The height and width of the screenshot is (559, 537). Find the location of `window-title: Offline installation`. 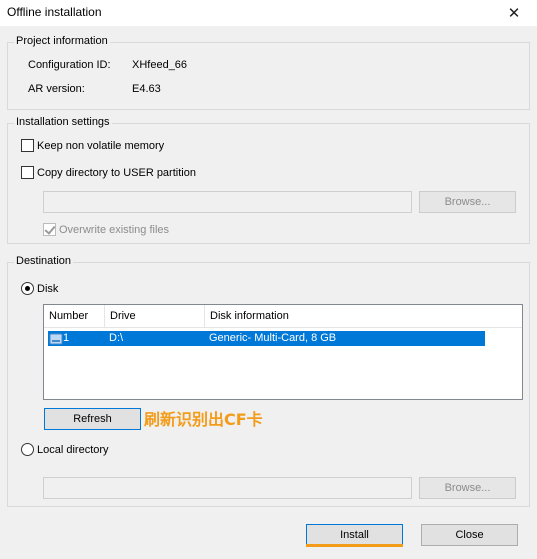

window-title: Offline installation is located at coordinates (54, 12).